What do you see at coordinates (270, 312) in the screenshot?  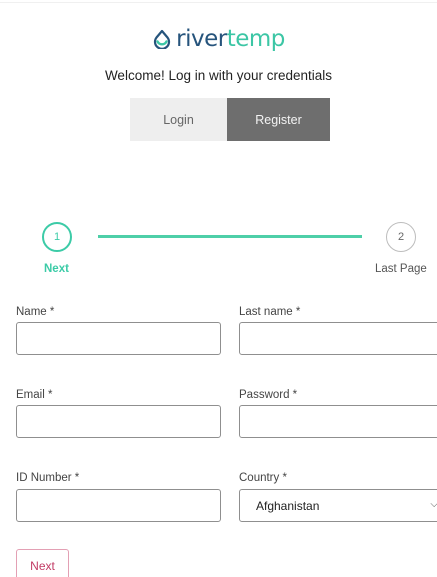 I see `last-name-label: Last name *` at bounding box center [270, 312].